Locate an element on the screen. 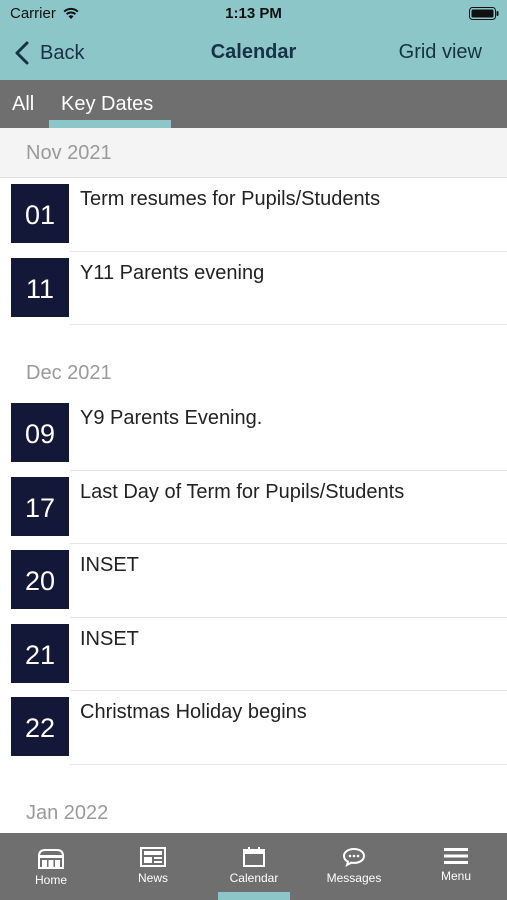 The width and height of the screenshot is (507, 900). event-title: Term resumes for Pupils/Students is located at coordinates (230, 199).